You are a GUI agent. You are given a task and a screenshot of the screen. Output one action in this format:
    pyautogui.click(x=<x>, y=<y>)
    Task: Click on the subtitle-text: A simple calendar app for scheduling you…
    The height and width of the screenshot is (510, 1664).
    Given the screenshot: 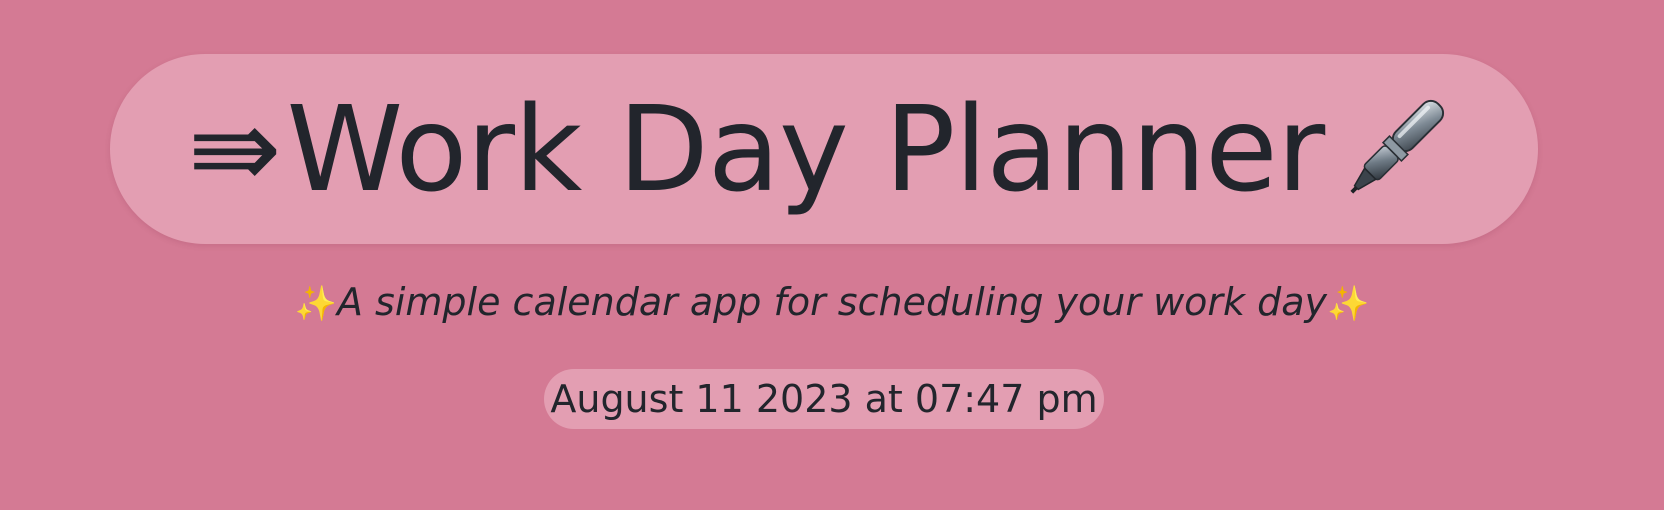 What is the action you would take?
    pyautogui.click(x=832, y=302)
    